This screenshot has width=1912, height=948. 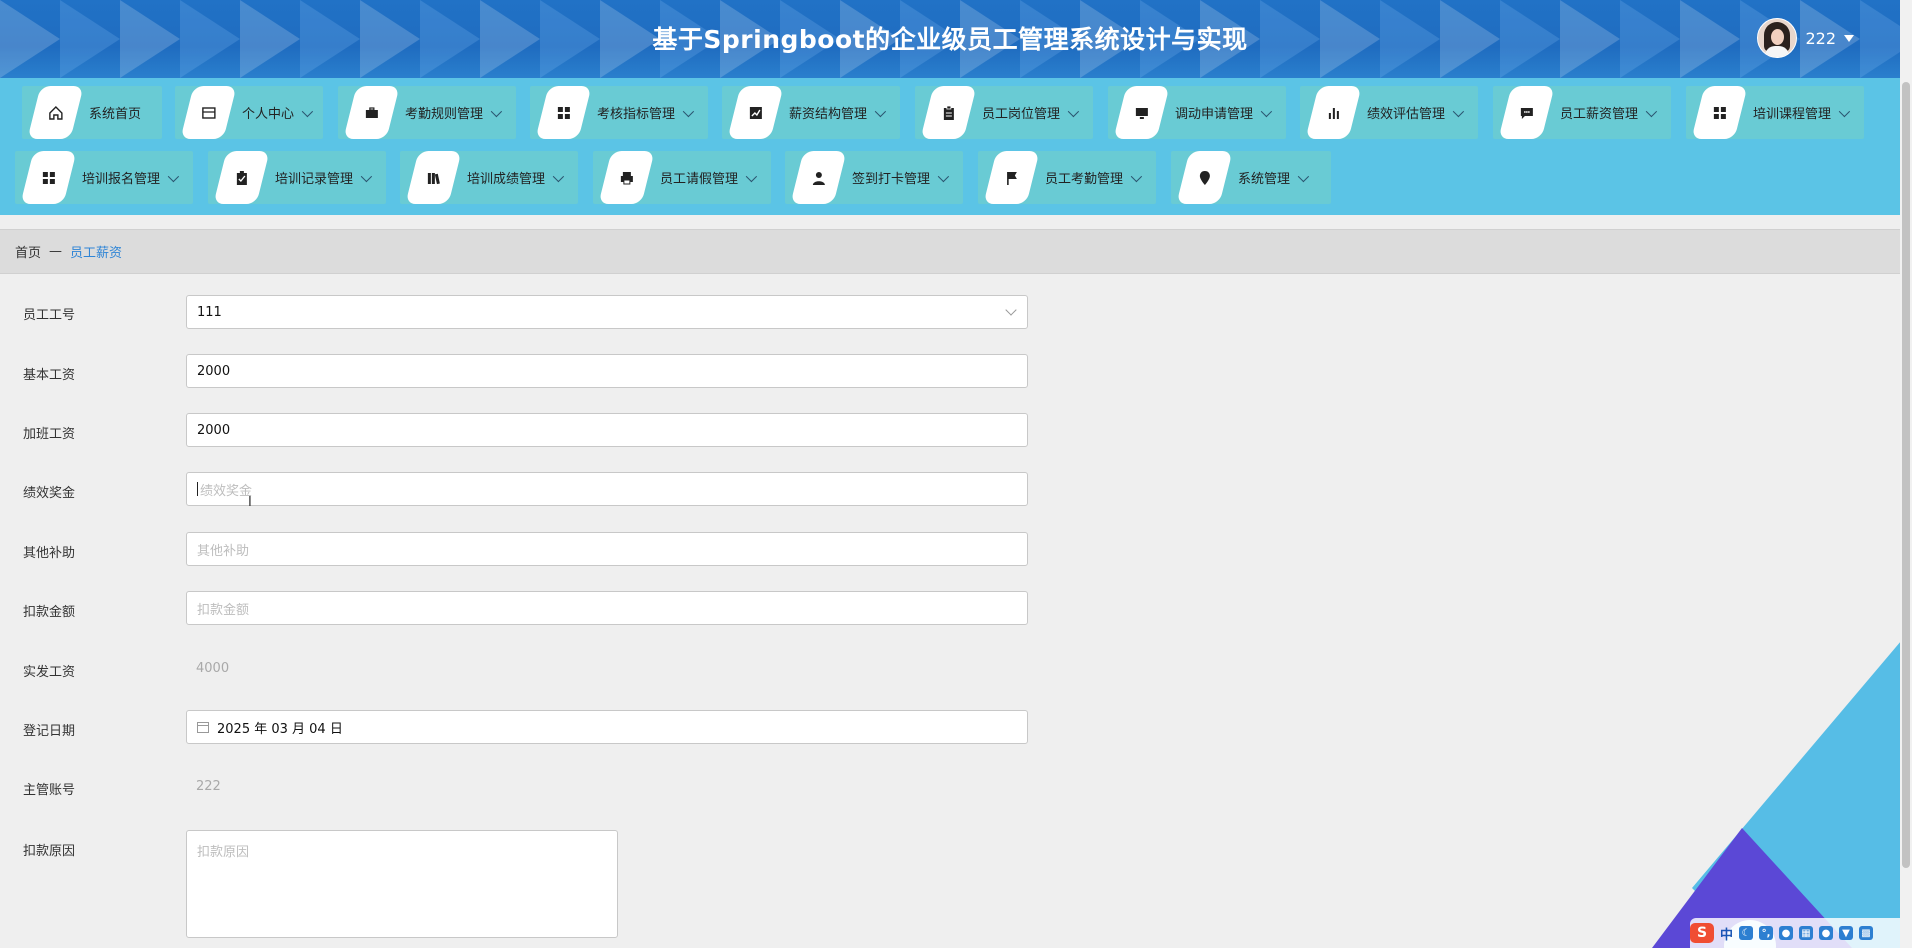 What do you see at coordinates (226, 491) in the screenshot?
I see `performance-bonus-placeholder: 绩效奖金` at bounding box center [226, 491].